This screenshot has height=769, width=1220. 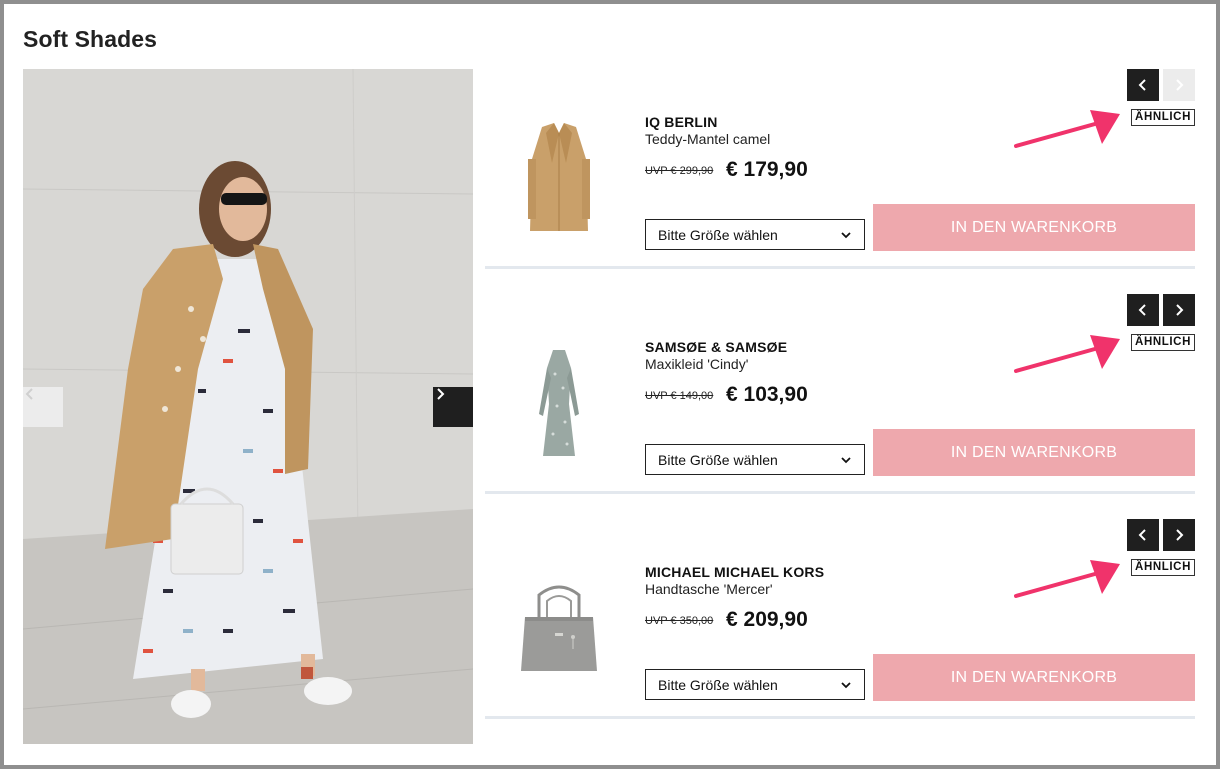 I want to click on product-uvp-price: UVP € 350,00, so click(x=679, y=621).